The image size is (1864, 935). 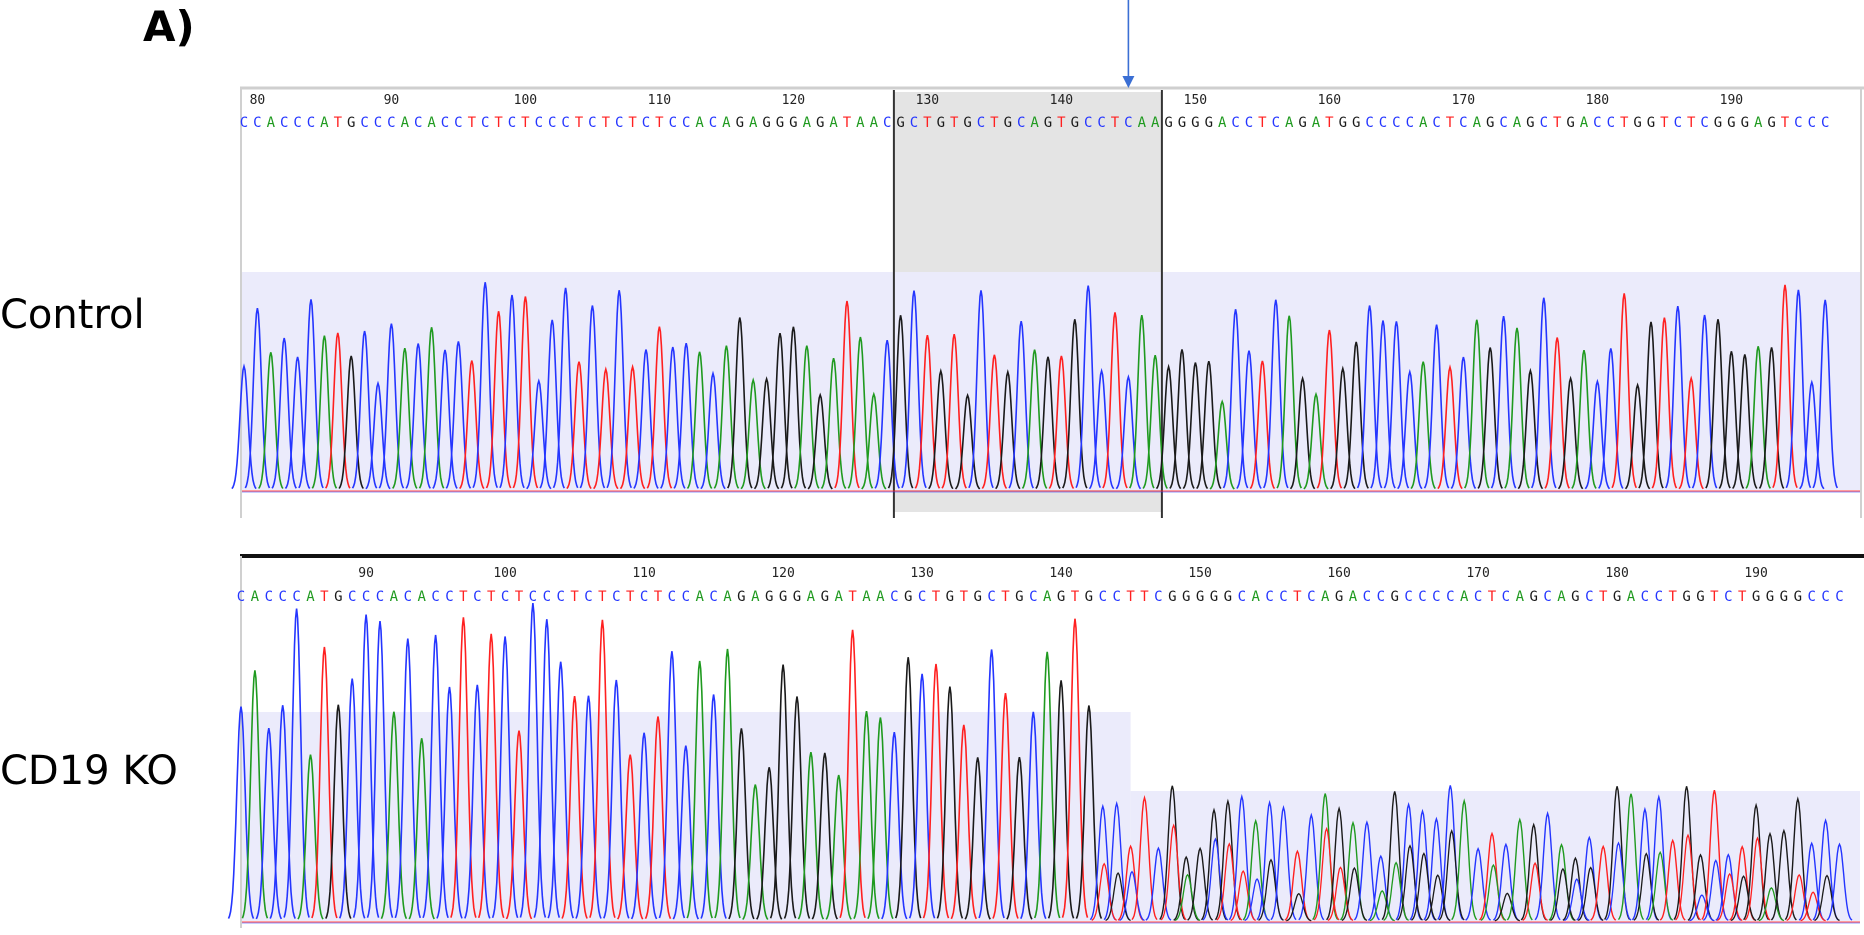 What do you see at coordinates (1061, 100) in the screenshot?
I see `tick-label: 140` at bounding box center [1061, 100].